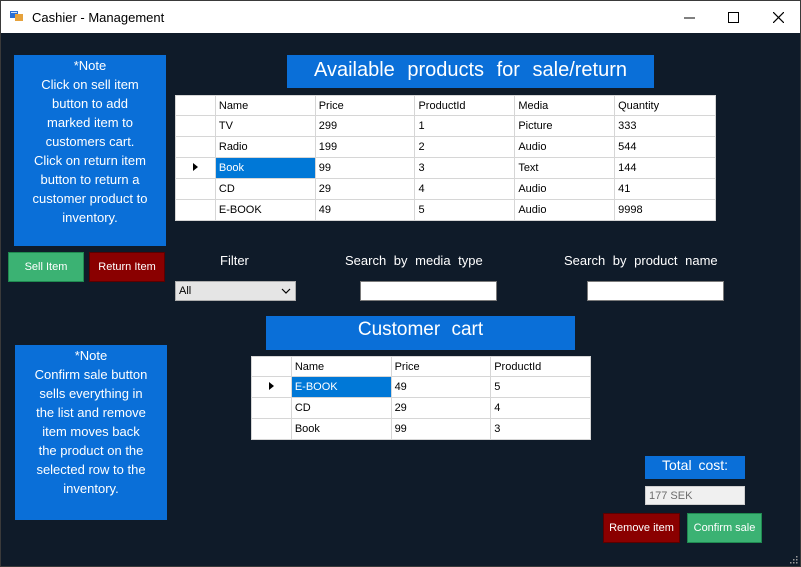  I want to click on media-search-input, so click(428, 291).